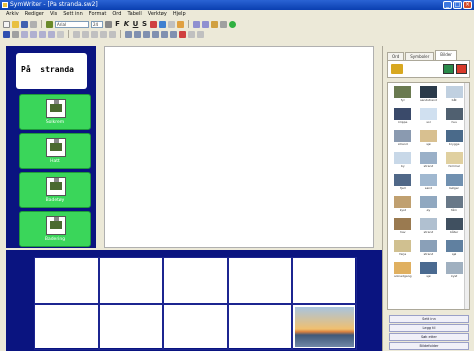 Image resolution: width=474 pixels, height=351 pixels. Describe the element at coordinates (237, 5) in the screenshot. I see `title-bar: SymWriter - [Pa stranda.sw2] _ □ ×` at that location.